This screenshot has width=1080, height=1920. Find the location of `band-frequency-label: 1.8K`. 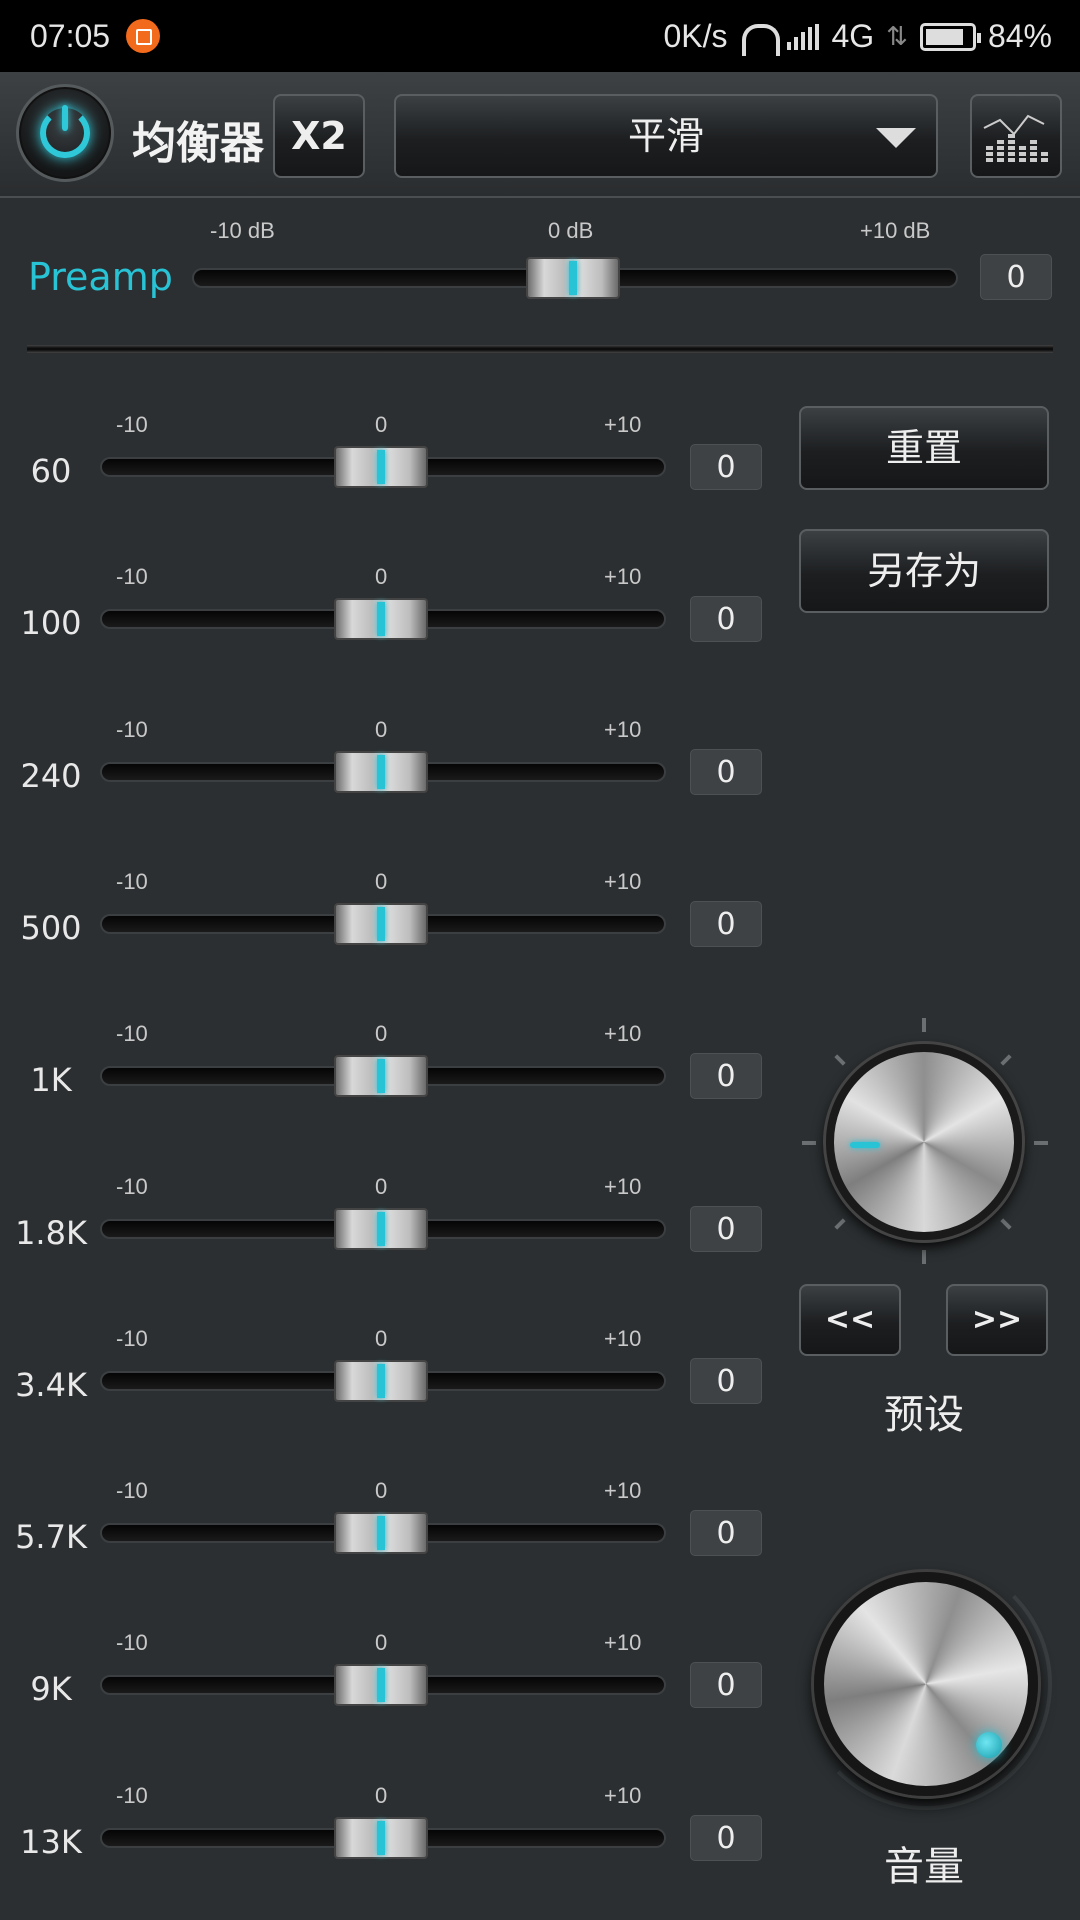

band-frequency-label: 1.8K is located at coordinates (51, 1233).